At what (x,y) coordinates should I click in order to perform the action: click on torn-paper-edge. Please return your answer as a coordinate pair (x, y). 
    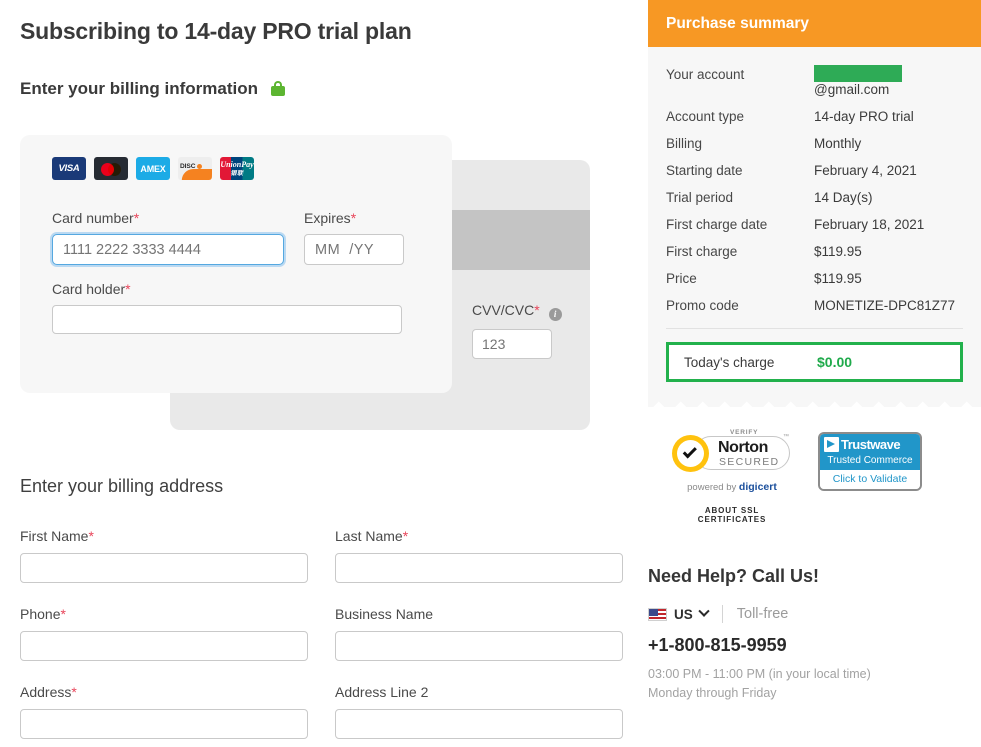
    Looking at the image, I should click on (814, 401).